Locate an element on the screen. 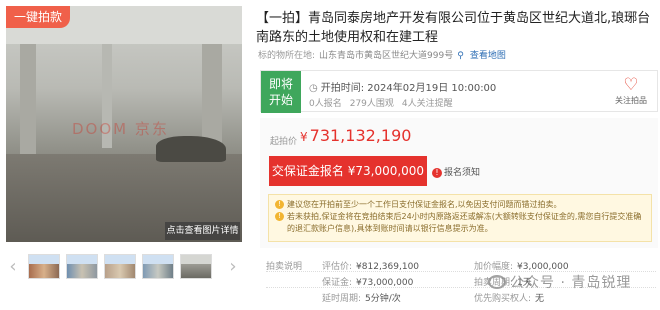  view-map-link: 查看地图 is located at coordinates (488, 56).